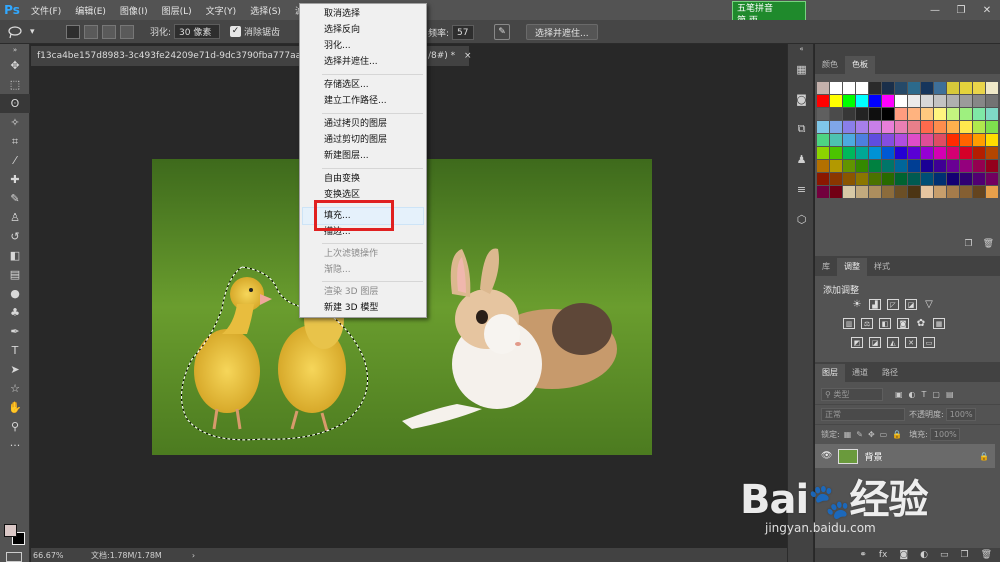 The image size is (1000, 562). I want to click on link-layers-icon: ⚭, so click(863, 555).